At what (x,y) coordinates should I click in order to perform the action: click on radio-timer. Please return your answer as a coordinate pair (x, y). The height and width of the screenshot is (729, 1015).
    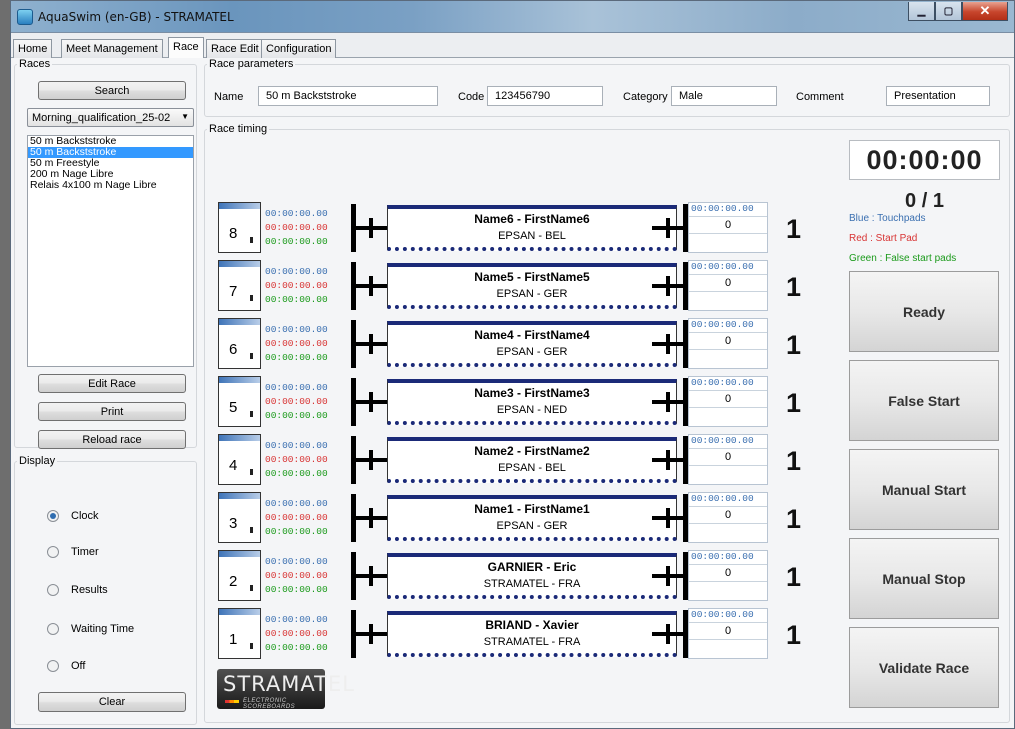
    Looking at the image, I should click on (53, 552).